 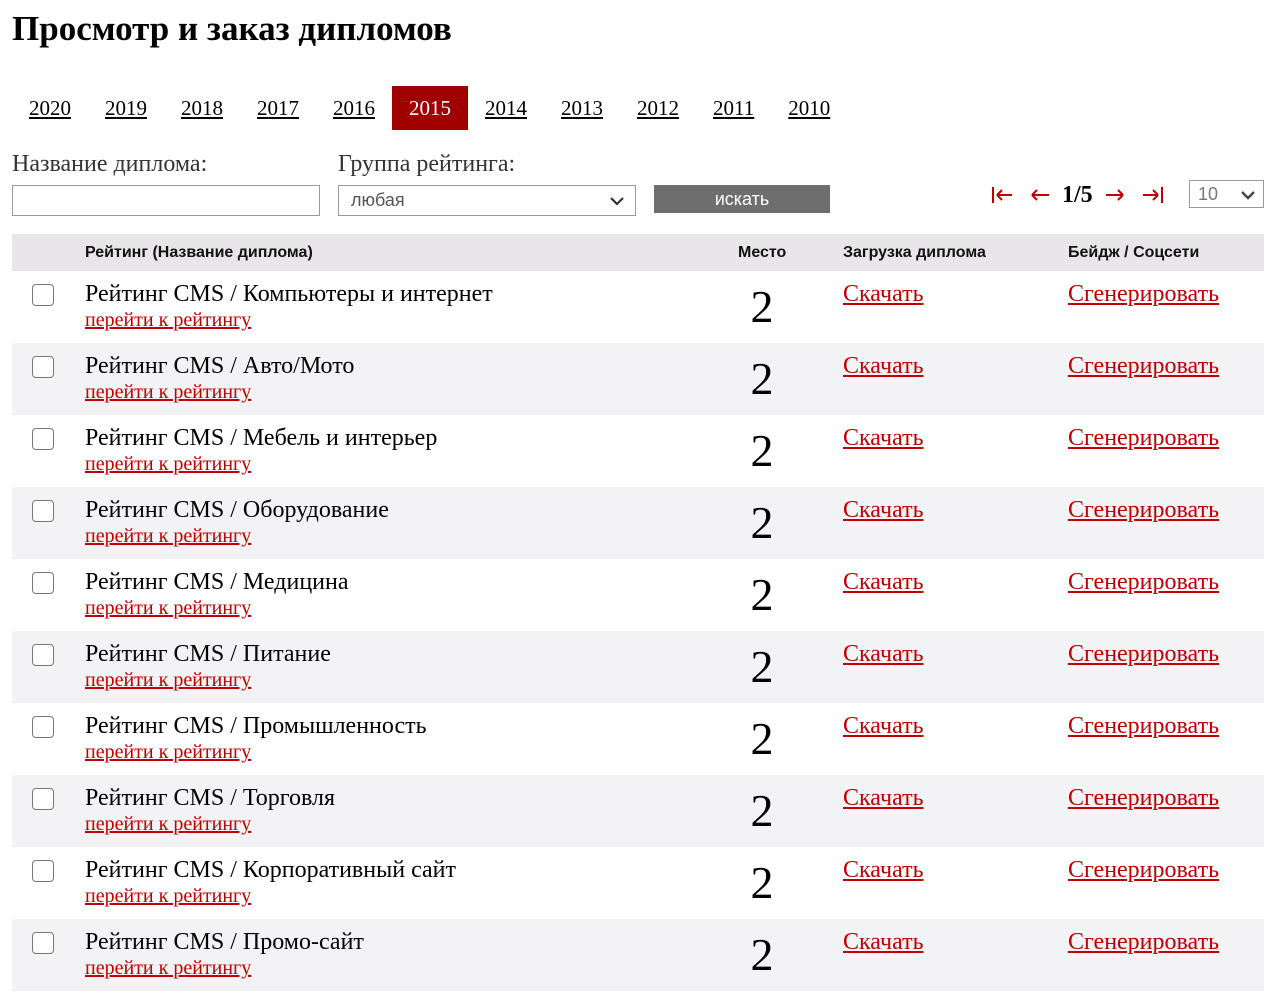 What do you see at coordinates (378, 200) in the screenshot?
I see `rating-group-value: любая` at bounding box center [378, 200].